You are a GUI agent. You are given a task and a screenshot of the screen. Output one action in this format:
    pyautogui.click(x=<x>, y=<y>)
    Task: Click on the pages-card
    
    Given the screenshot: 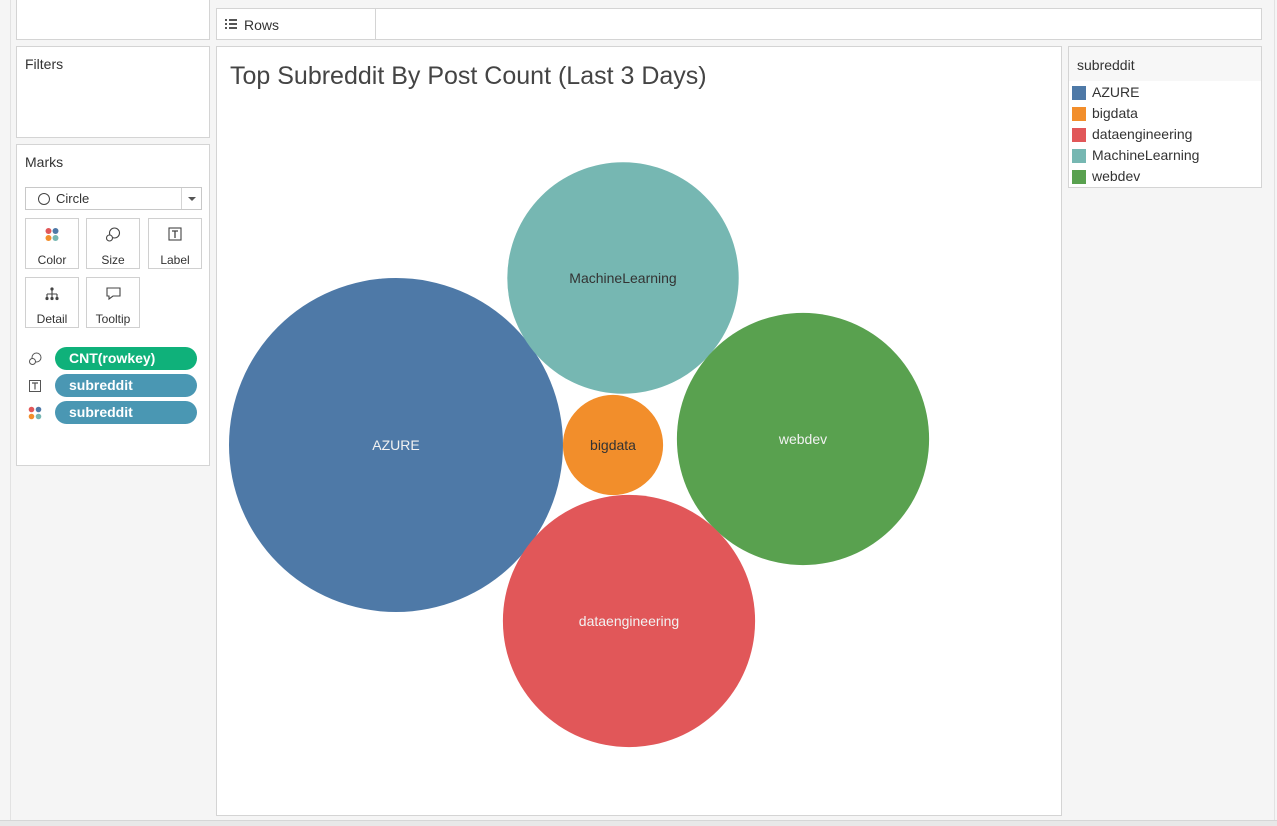 What is the action you would take?
    pyautogui.click(x=113, y=20)
    